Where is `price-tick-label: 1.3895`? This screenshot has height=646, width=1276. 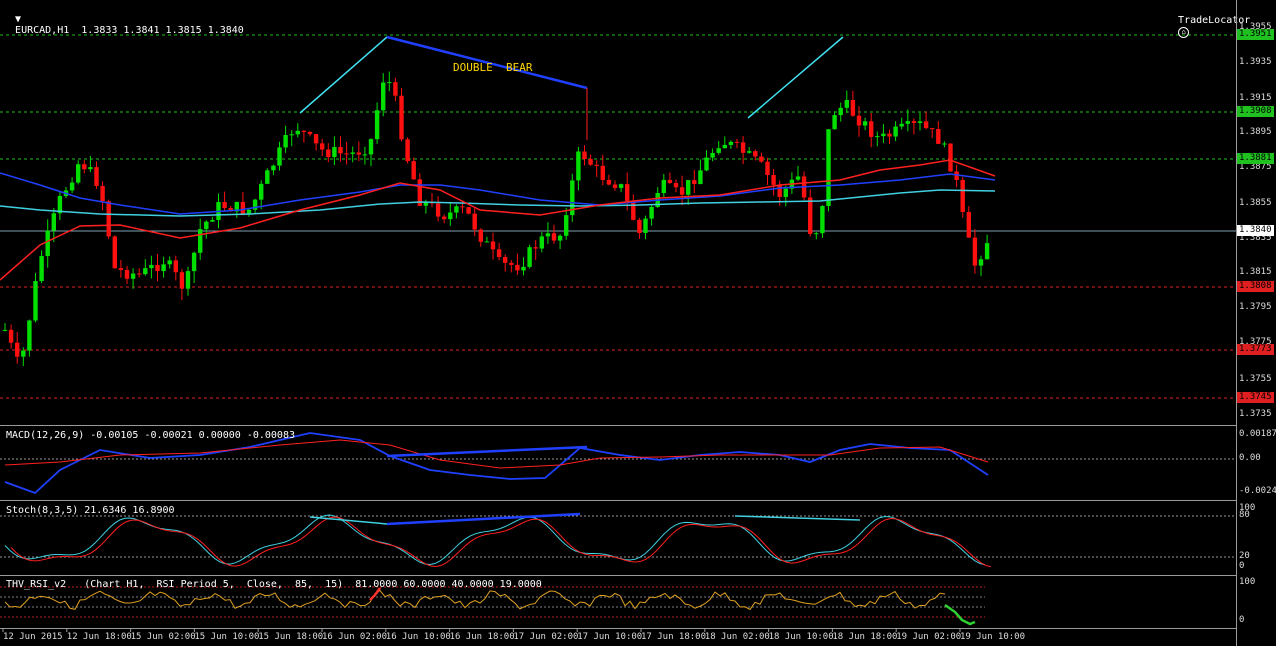 price-tick-label: 1.3895 is located at coordinates (1255, 132).